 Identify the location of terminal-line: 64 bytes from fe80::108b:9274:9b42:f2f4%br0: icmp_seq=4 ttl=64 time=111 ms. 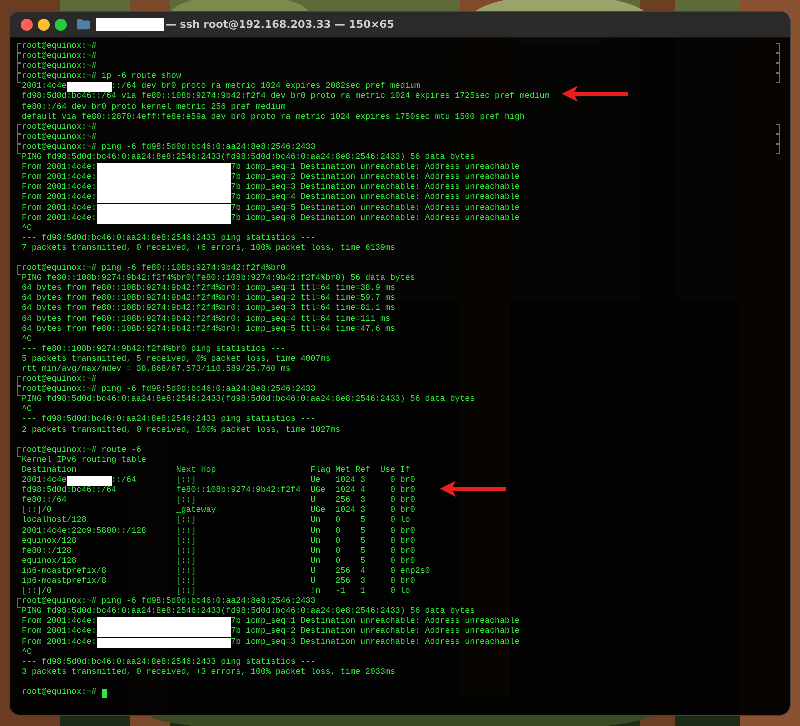
(206, 319).